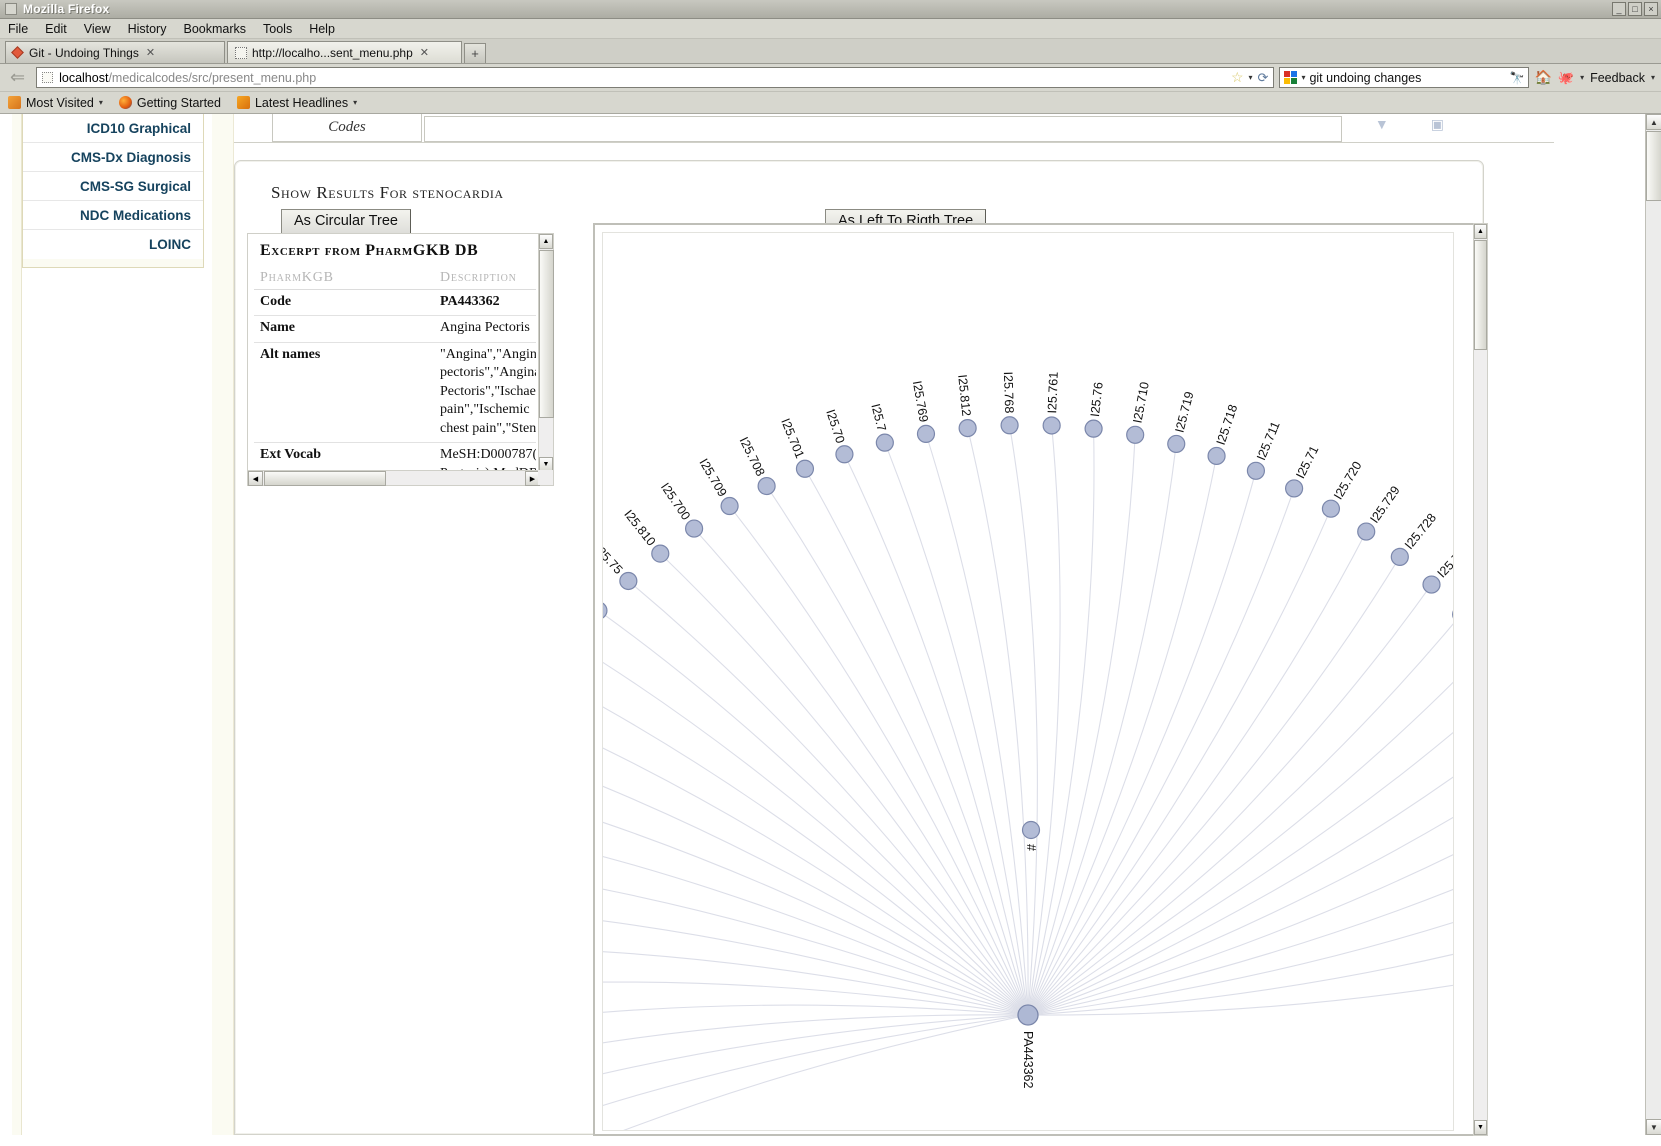 Image resolution: width=1661 pixels, height=1146 pixels. What do you see at coordinates (113, 186) in the screenshot?
I see `sidebar-item-cms-sg-surgical: CMS-SG Surgical` at bounding box center [113, 186].